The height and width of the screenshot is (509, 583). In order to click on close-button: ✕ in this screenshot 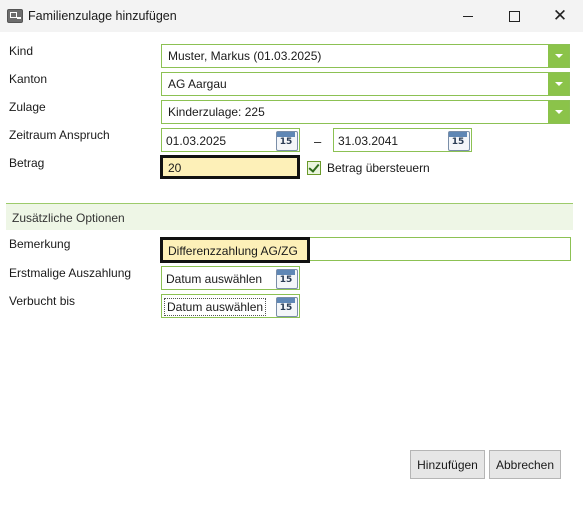, I will do `click(560, 16)`.